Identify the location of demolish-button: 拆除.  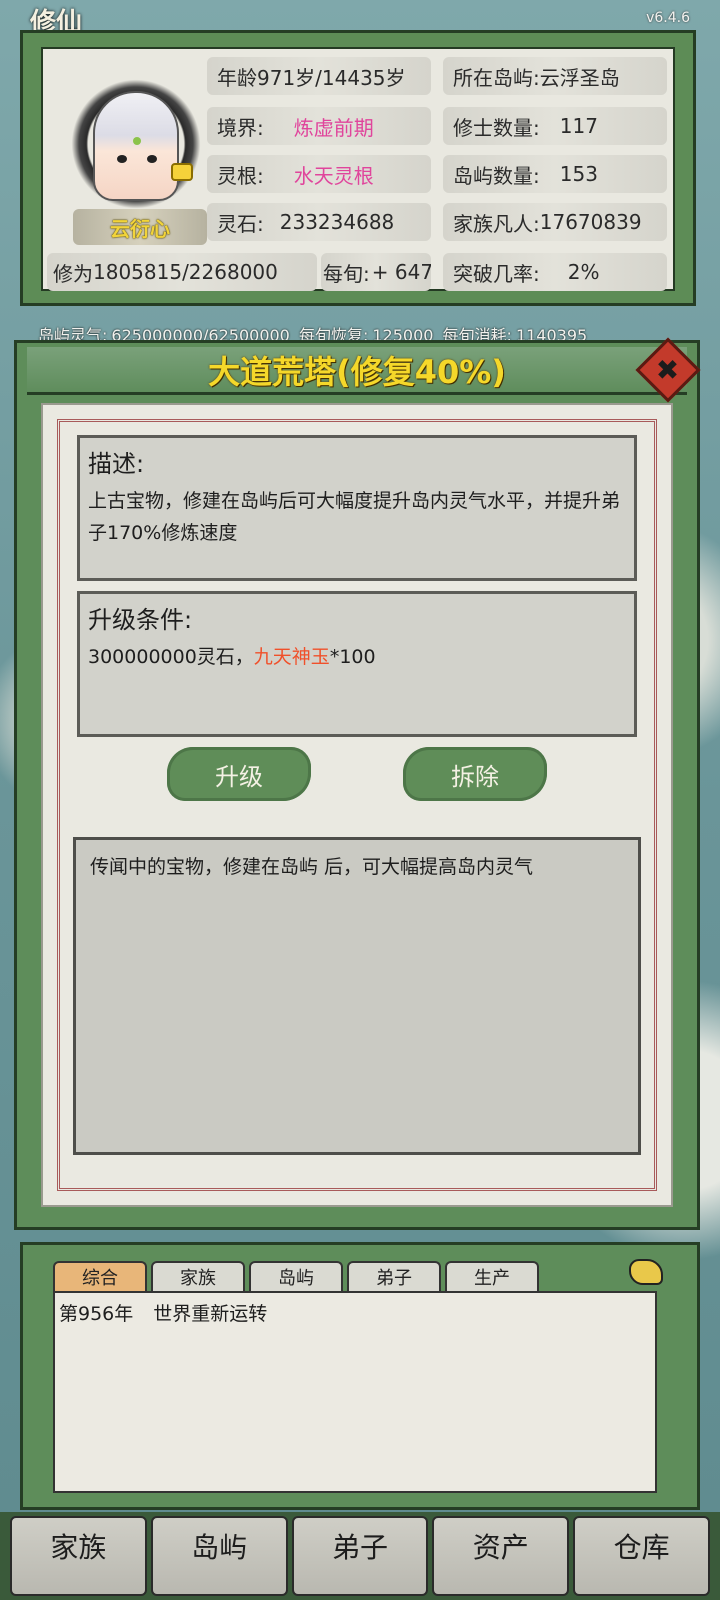
(475, 774).